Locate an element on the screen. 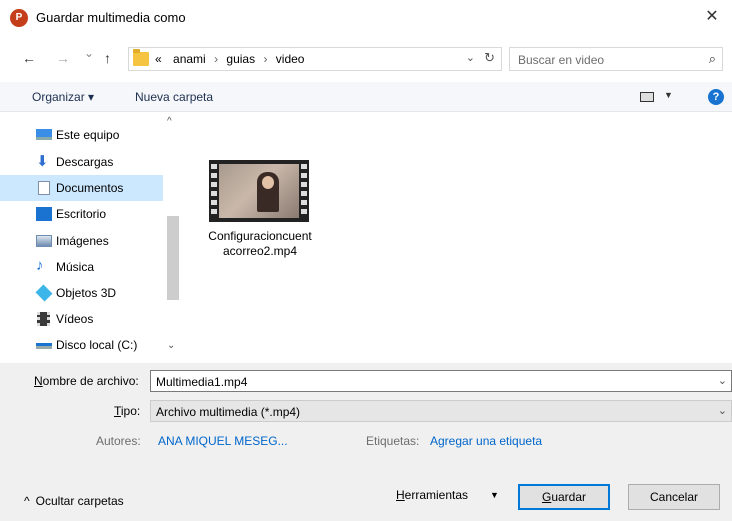 This screenshot has width=732, height=521. new-folder-button: Nueva carpeta is located at coordinates (174, 97).